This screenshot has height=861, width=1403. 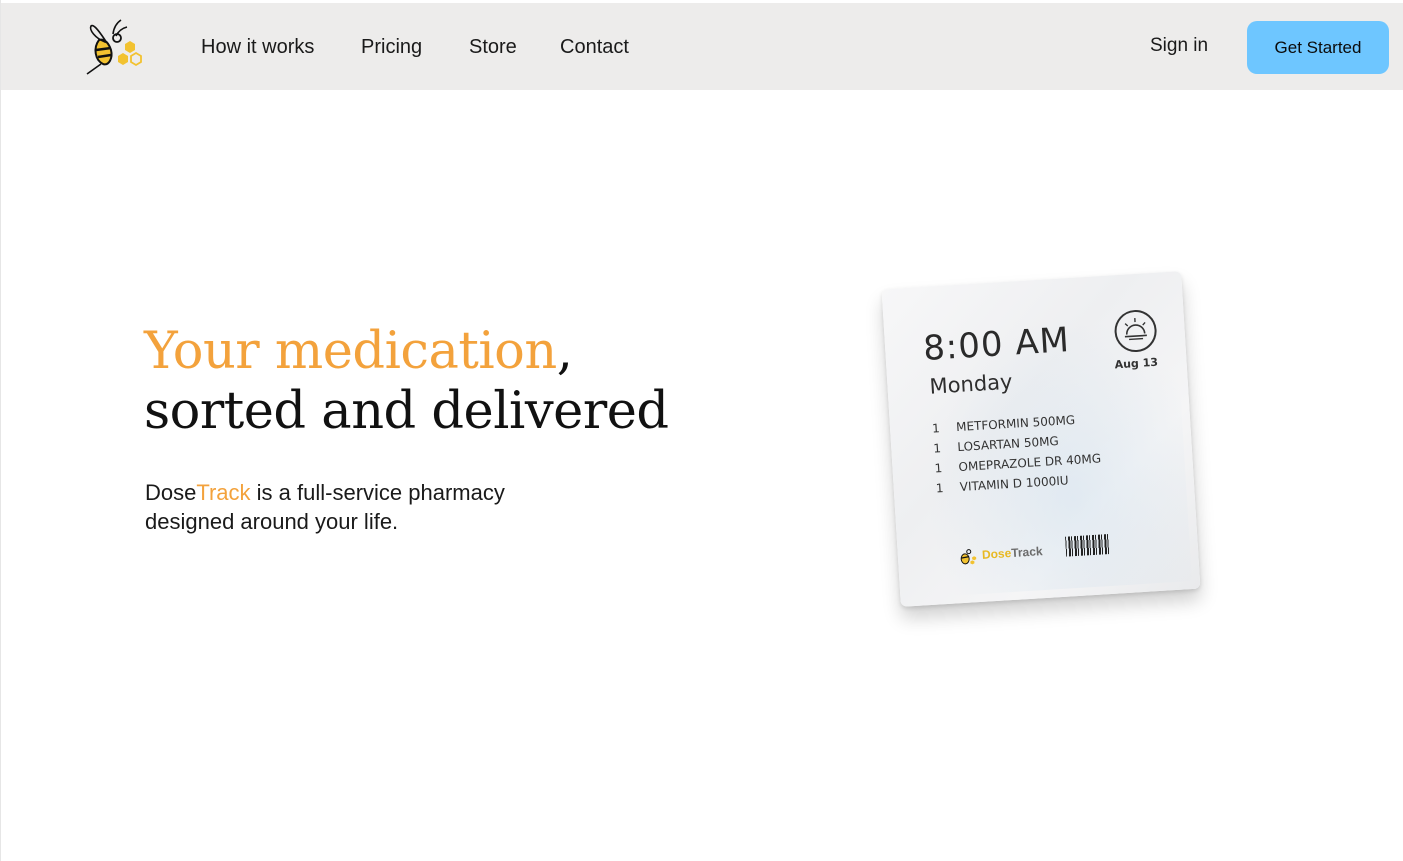 What do you see at coordinates (1088, 545) in the screenshot?
I see `barcode-icon` at bounding box center [1088, 545].